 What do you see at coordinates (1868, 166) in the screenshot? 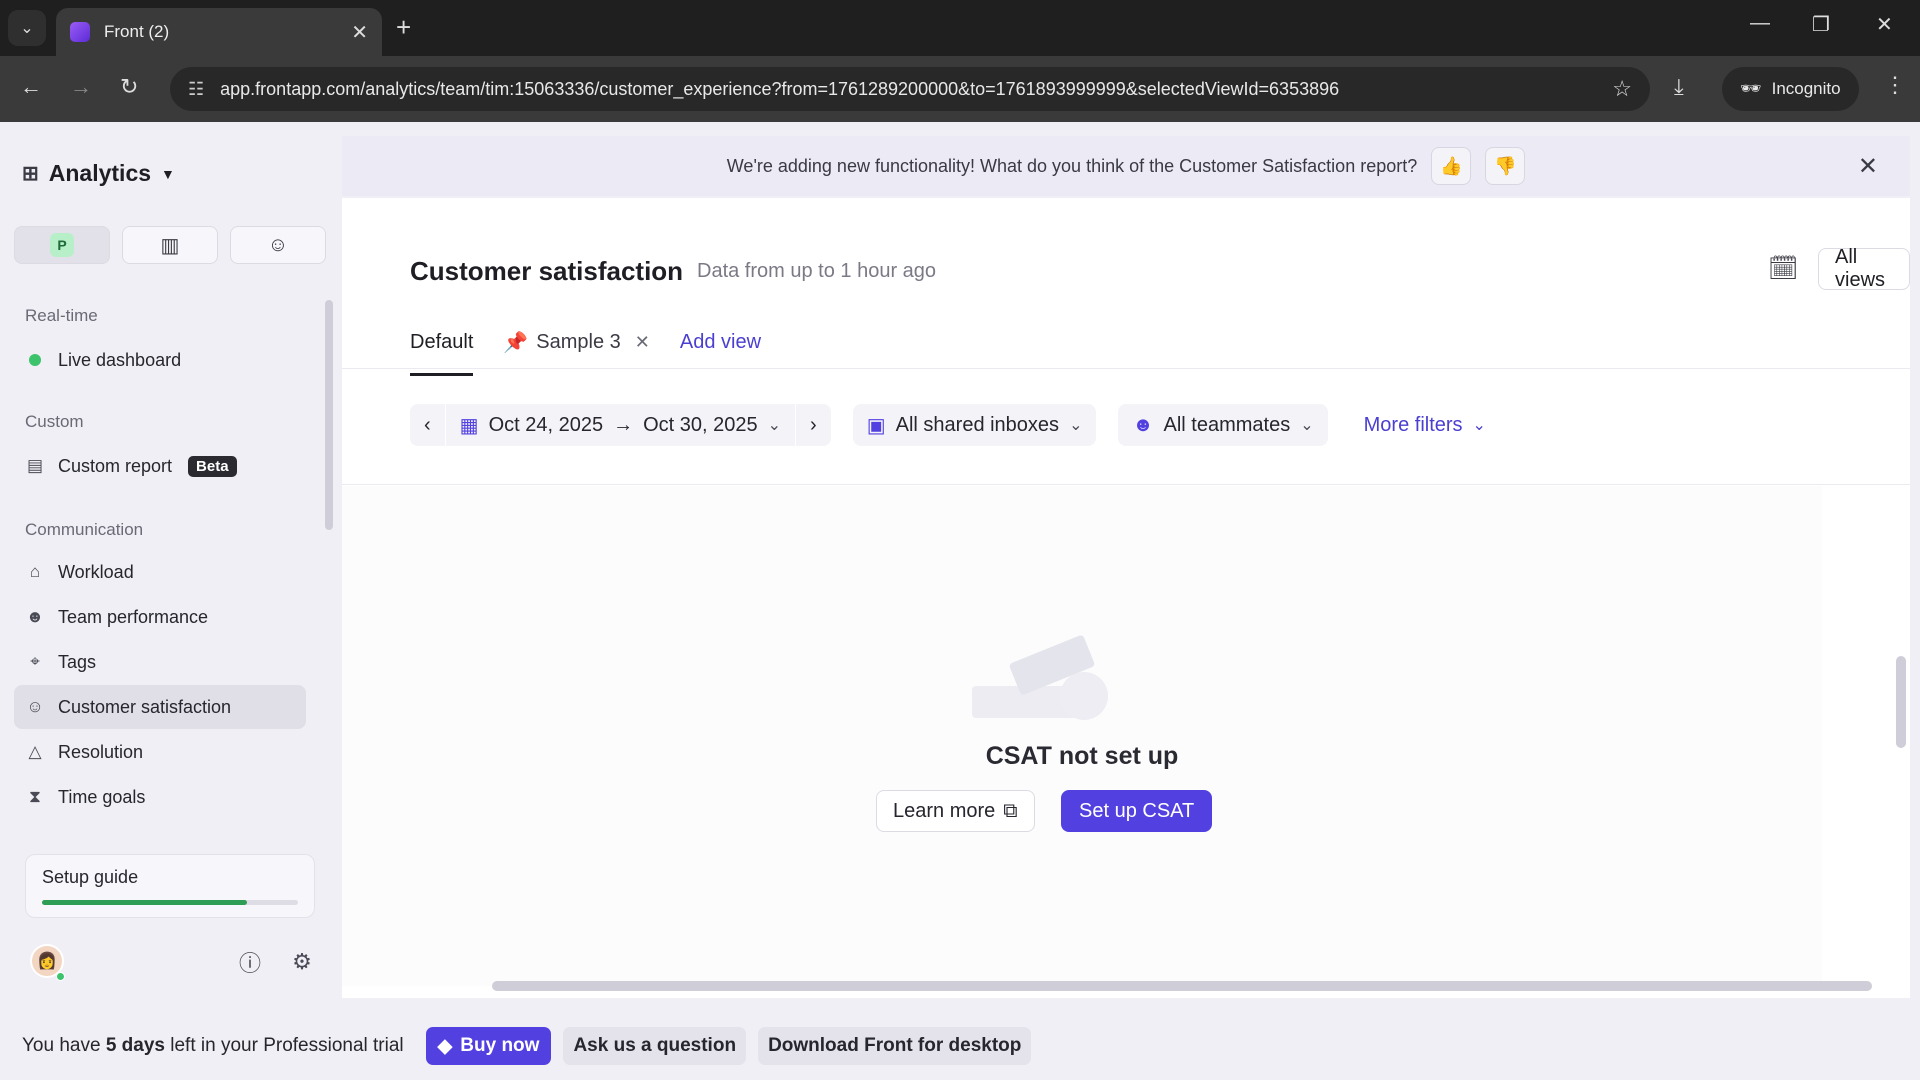
I see `banner-close-icon: ✕` at bounding box center [1868, 166].